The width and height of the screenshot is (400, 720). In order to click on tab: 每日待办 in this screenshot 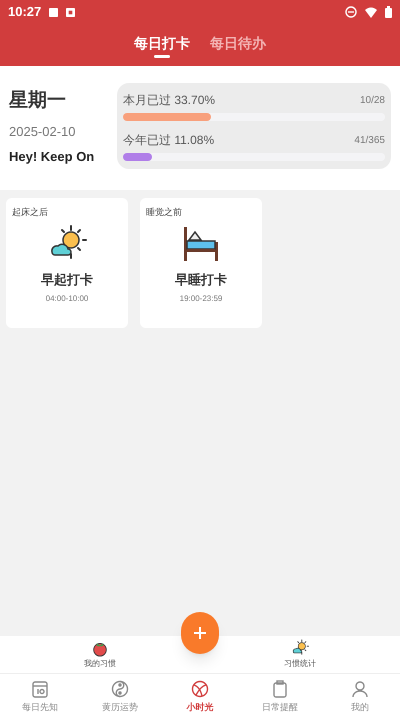, I will do `click(238, 43)`.